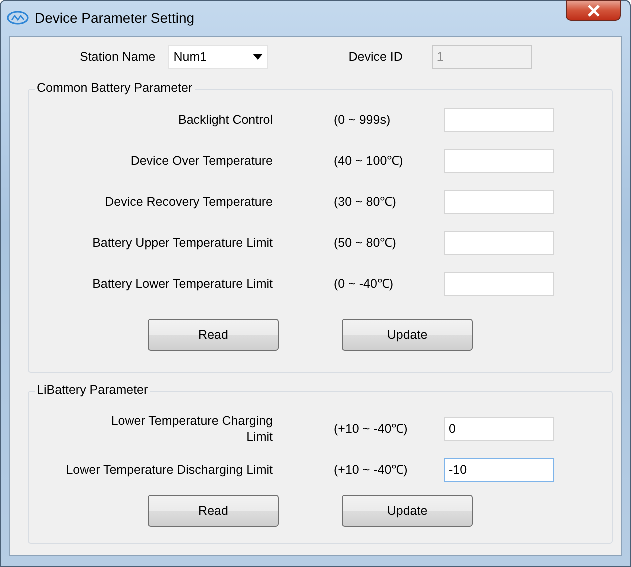 The width and height of the screenshot is (631, 567). Describe the element at coordinates (499, 470) in the screenshot. I see `input-field: -10` at that location.